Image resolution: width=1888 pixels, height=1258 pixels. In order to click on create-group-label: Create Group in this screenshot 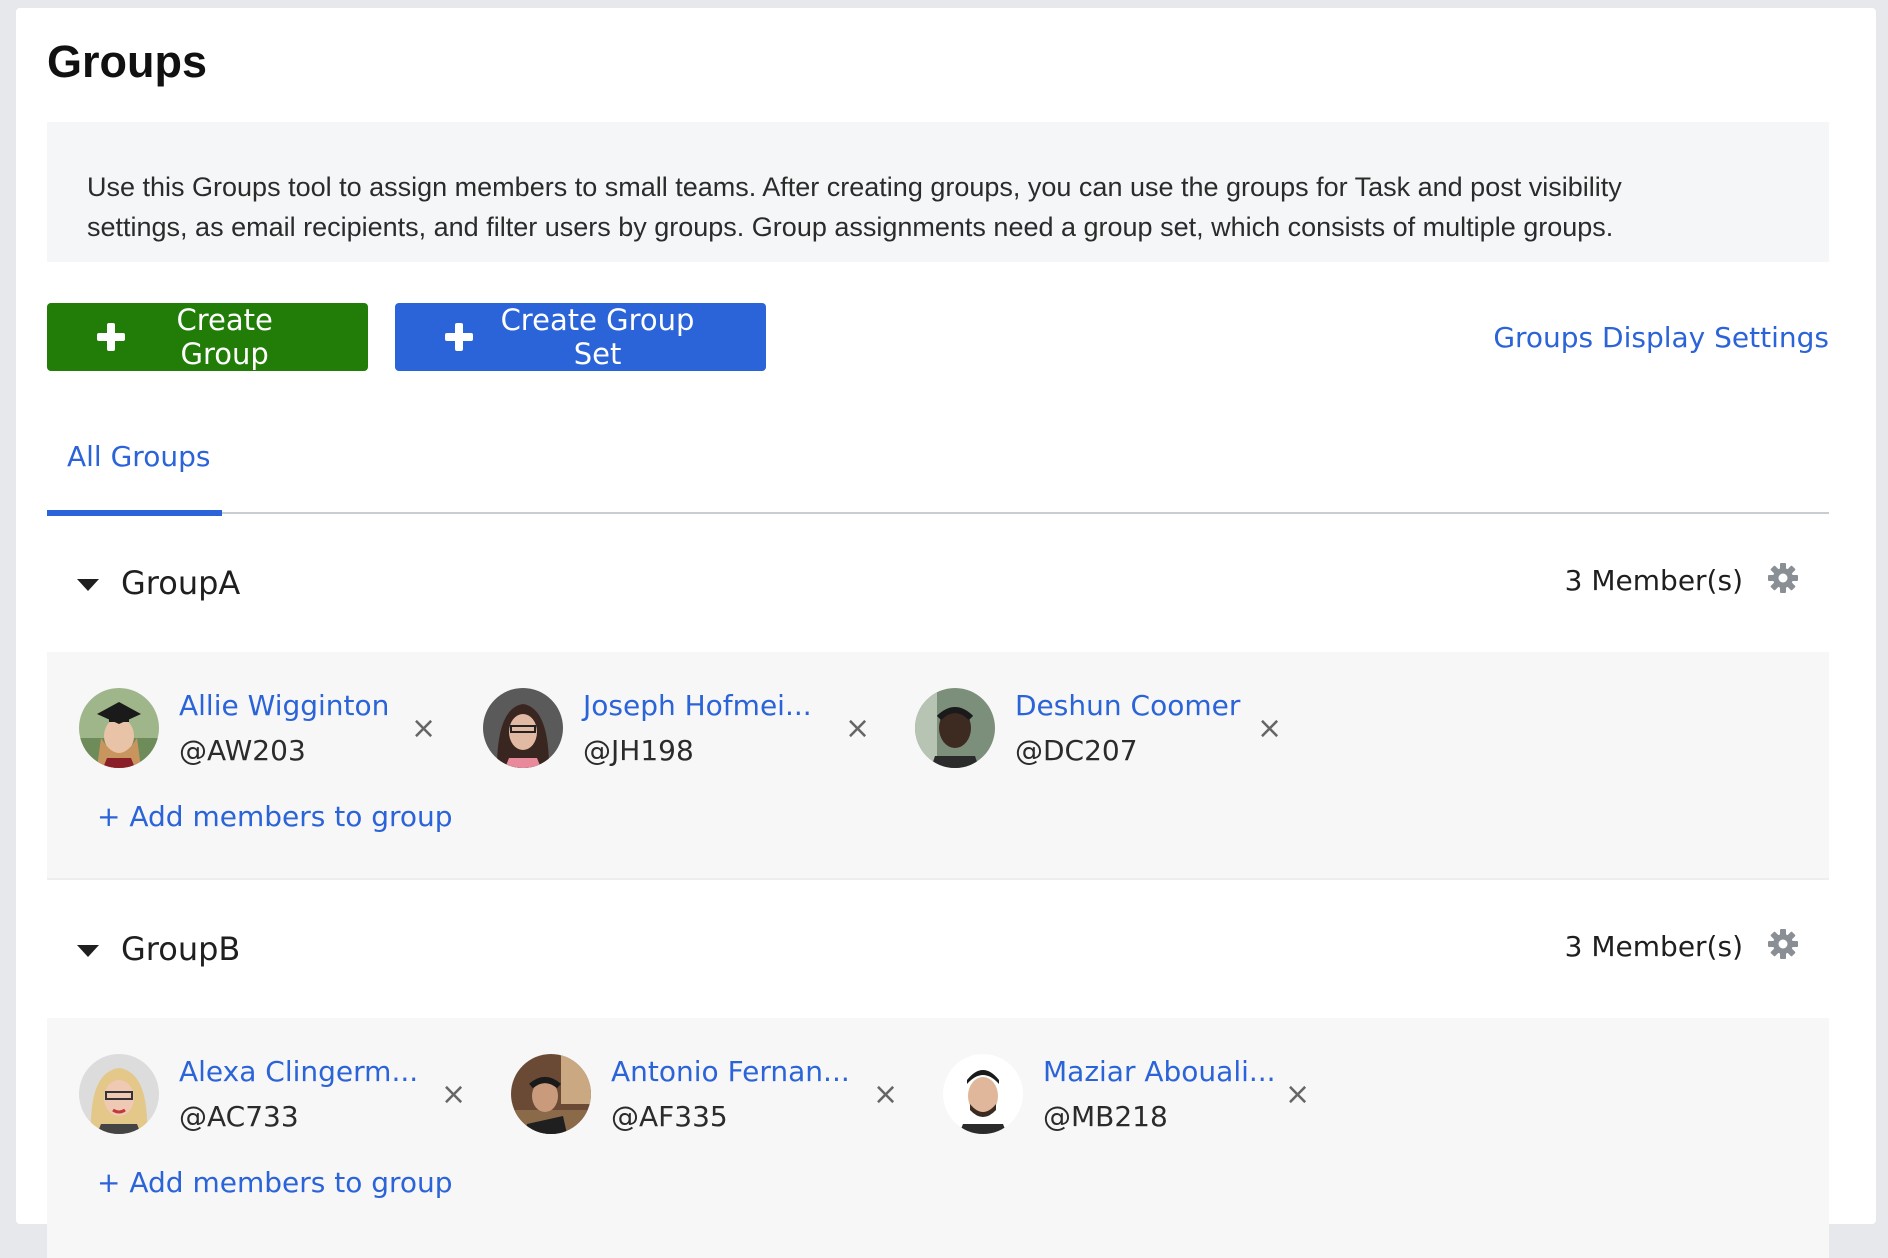, I will do `click(224, 337)`.